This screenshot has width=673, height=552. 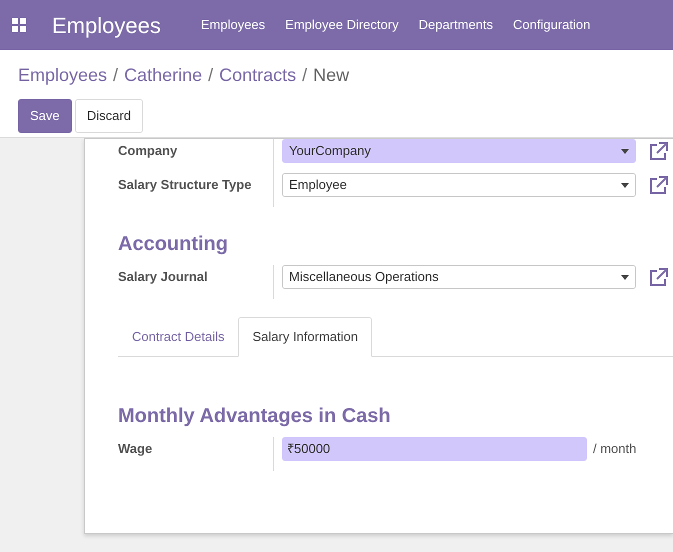 What do you see at coordinates (364, 277) in the screenshot?
I see `field-value: Miscellaneous Operations` at bounding box center [364, 277].